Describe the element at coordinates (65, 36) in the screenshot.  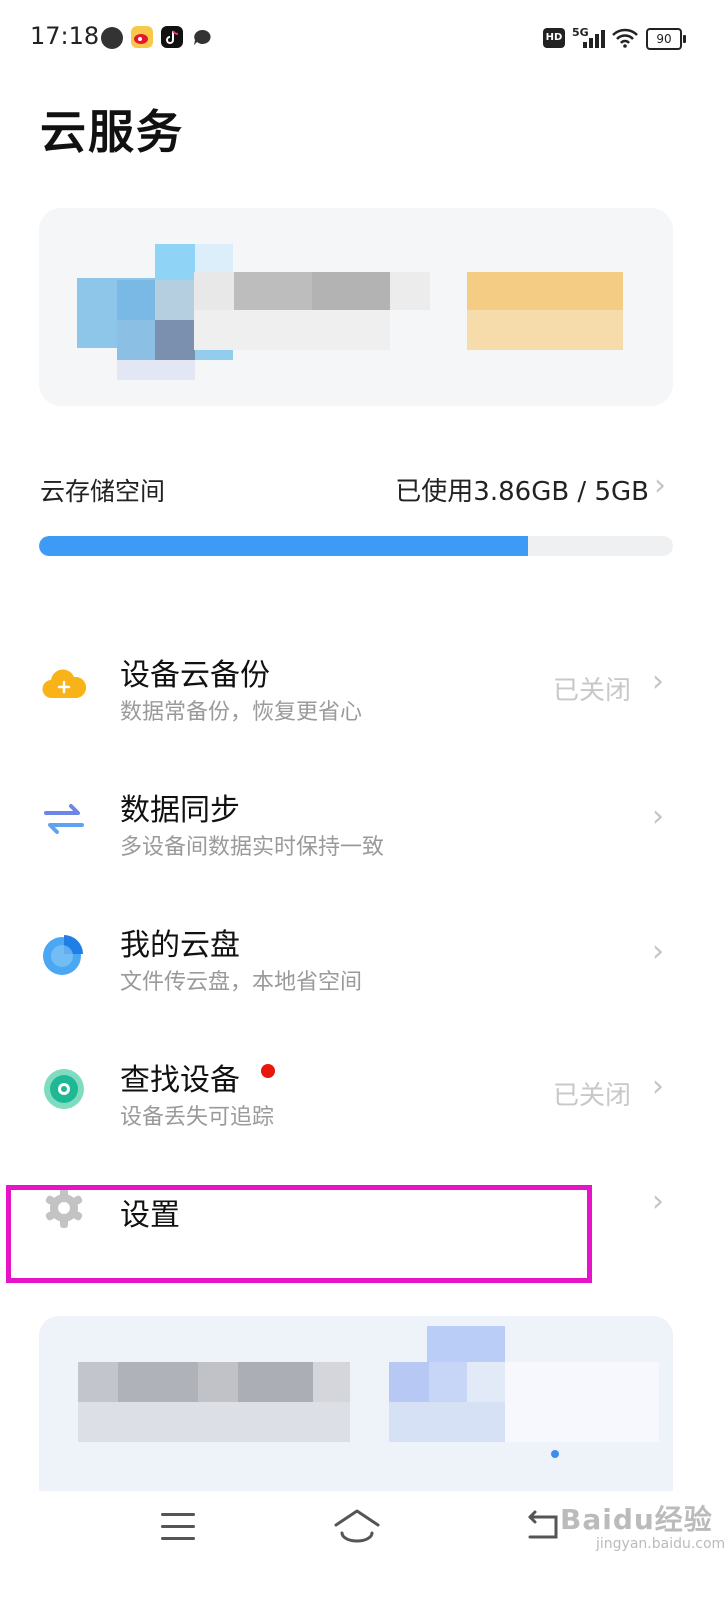
I see `status-time: 17:18` at that location.